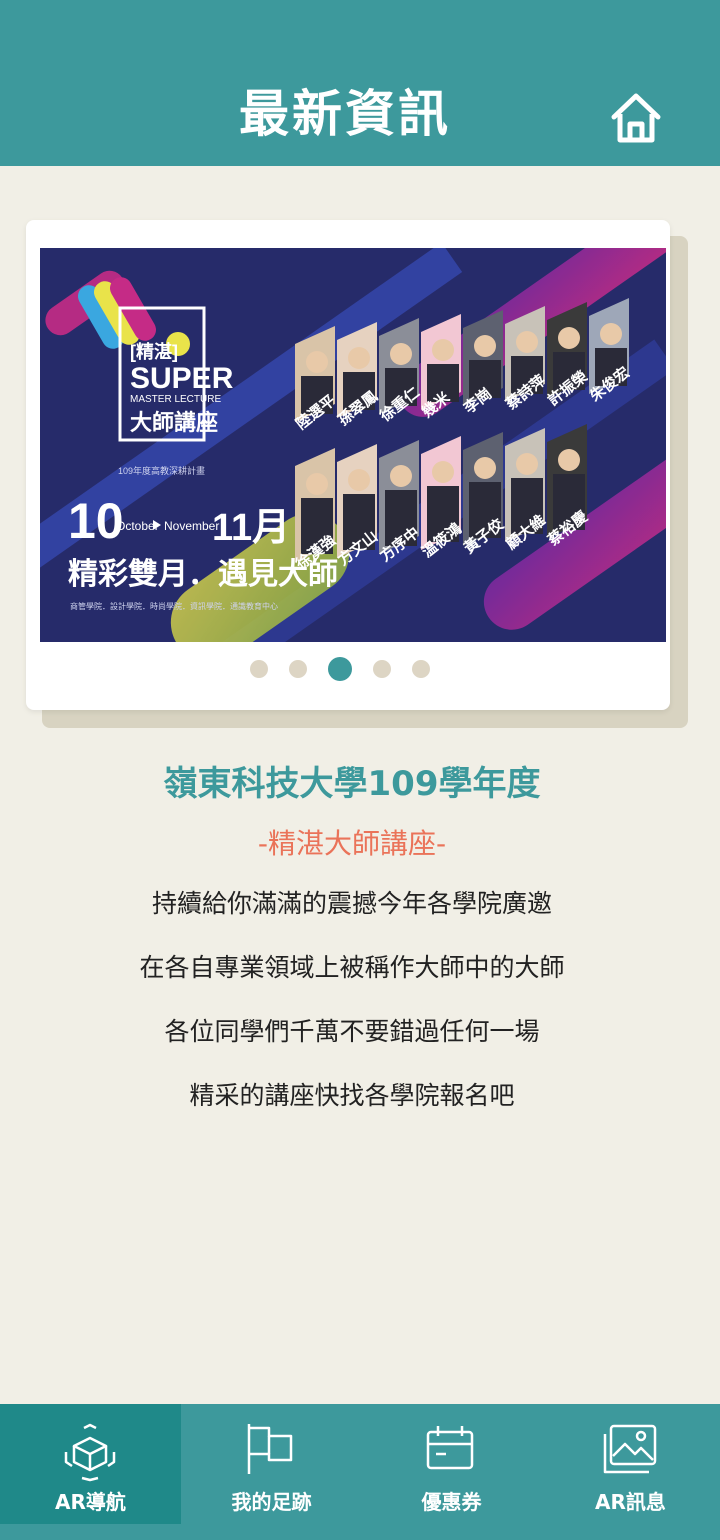 Image resolution: width=720 pixels, height=1540 pixels. I want to click on news-line-1: 持續給你滿滿的震撼今年各學院廣邀, so click(351, 903).